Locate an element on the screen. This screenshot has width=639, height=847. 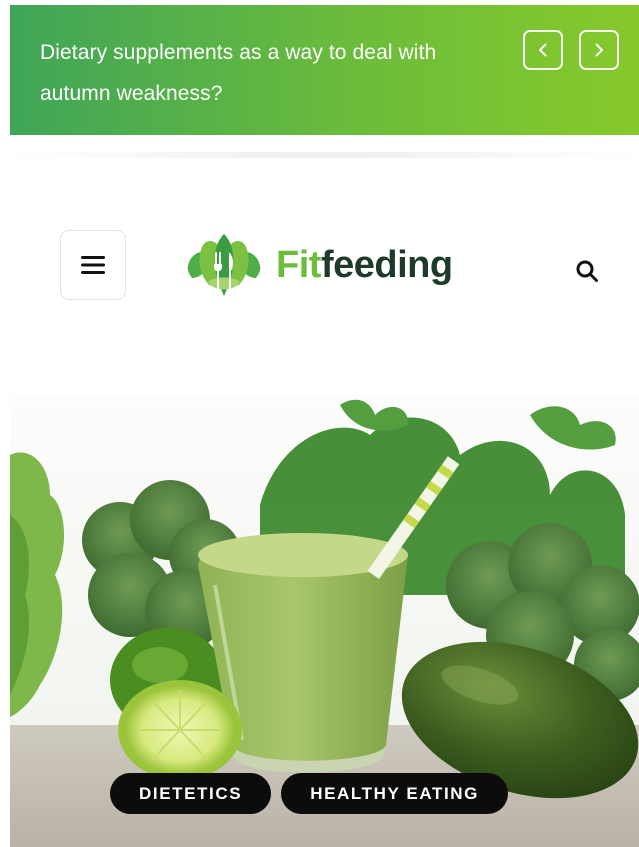
menu-button is located at coordinates (93, 265).